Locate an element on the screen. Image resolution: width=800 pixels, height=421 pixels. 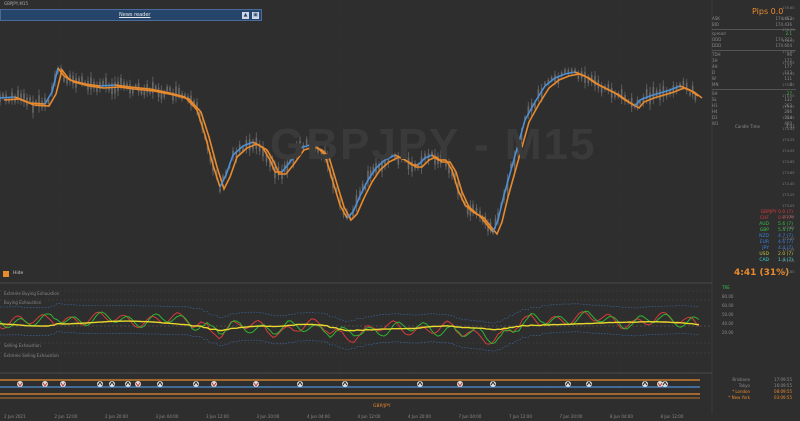
session-time: 08:09:55 is located at coordinates (783, 391).